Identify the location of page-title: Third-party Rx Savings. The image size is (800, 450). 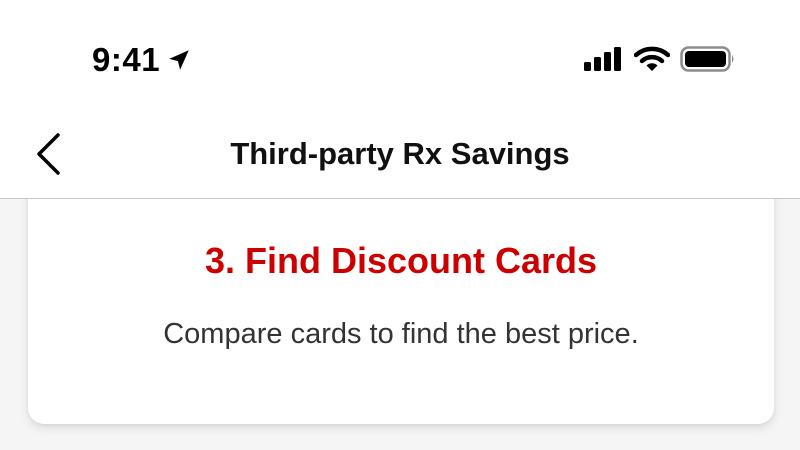
(400, 153).